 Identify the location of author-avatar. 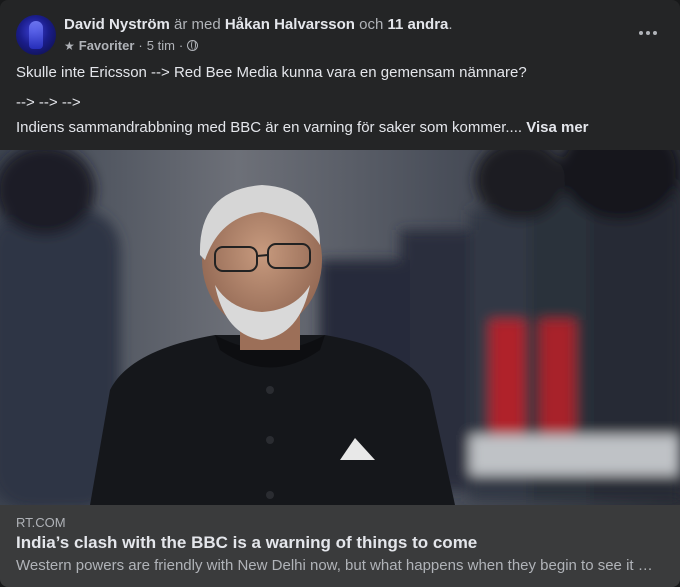
(36, 35).